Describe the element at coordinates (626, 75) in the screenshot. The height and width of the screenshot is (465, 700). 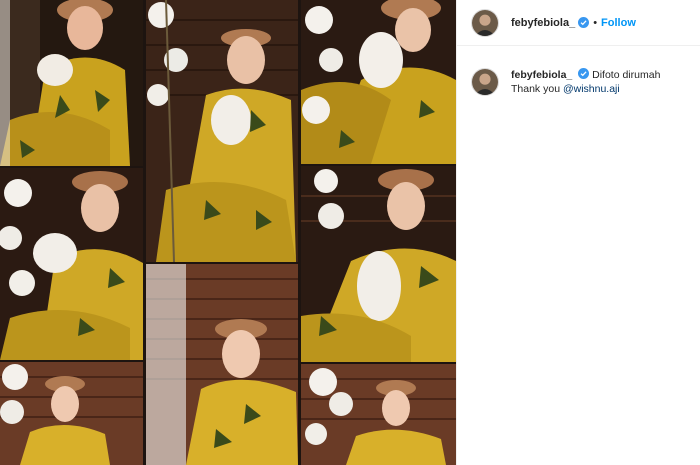
I see `caption-text: Difoto dirumah` at that location.